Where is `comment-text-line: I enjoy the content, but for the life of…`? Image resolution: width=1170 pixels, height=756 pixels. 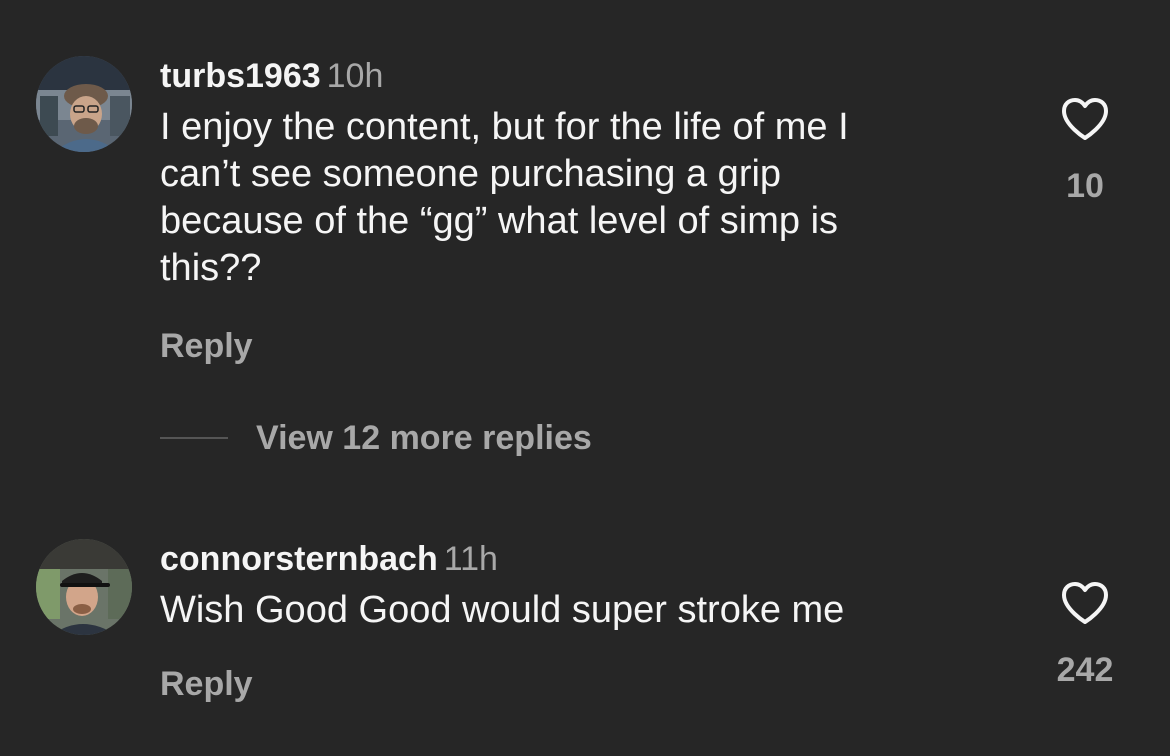 comment-text-line: I enjoy the content, but for the life of… is located at coordinates (504, 127).